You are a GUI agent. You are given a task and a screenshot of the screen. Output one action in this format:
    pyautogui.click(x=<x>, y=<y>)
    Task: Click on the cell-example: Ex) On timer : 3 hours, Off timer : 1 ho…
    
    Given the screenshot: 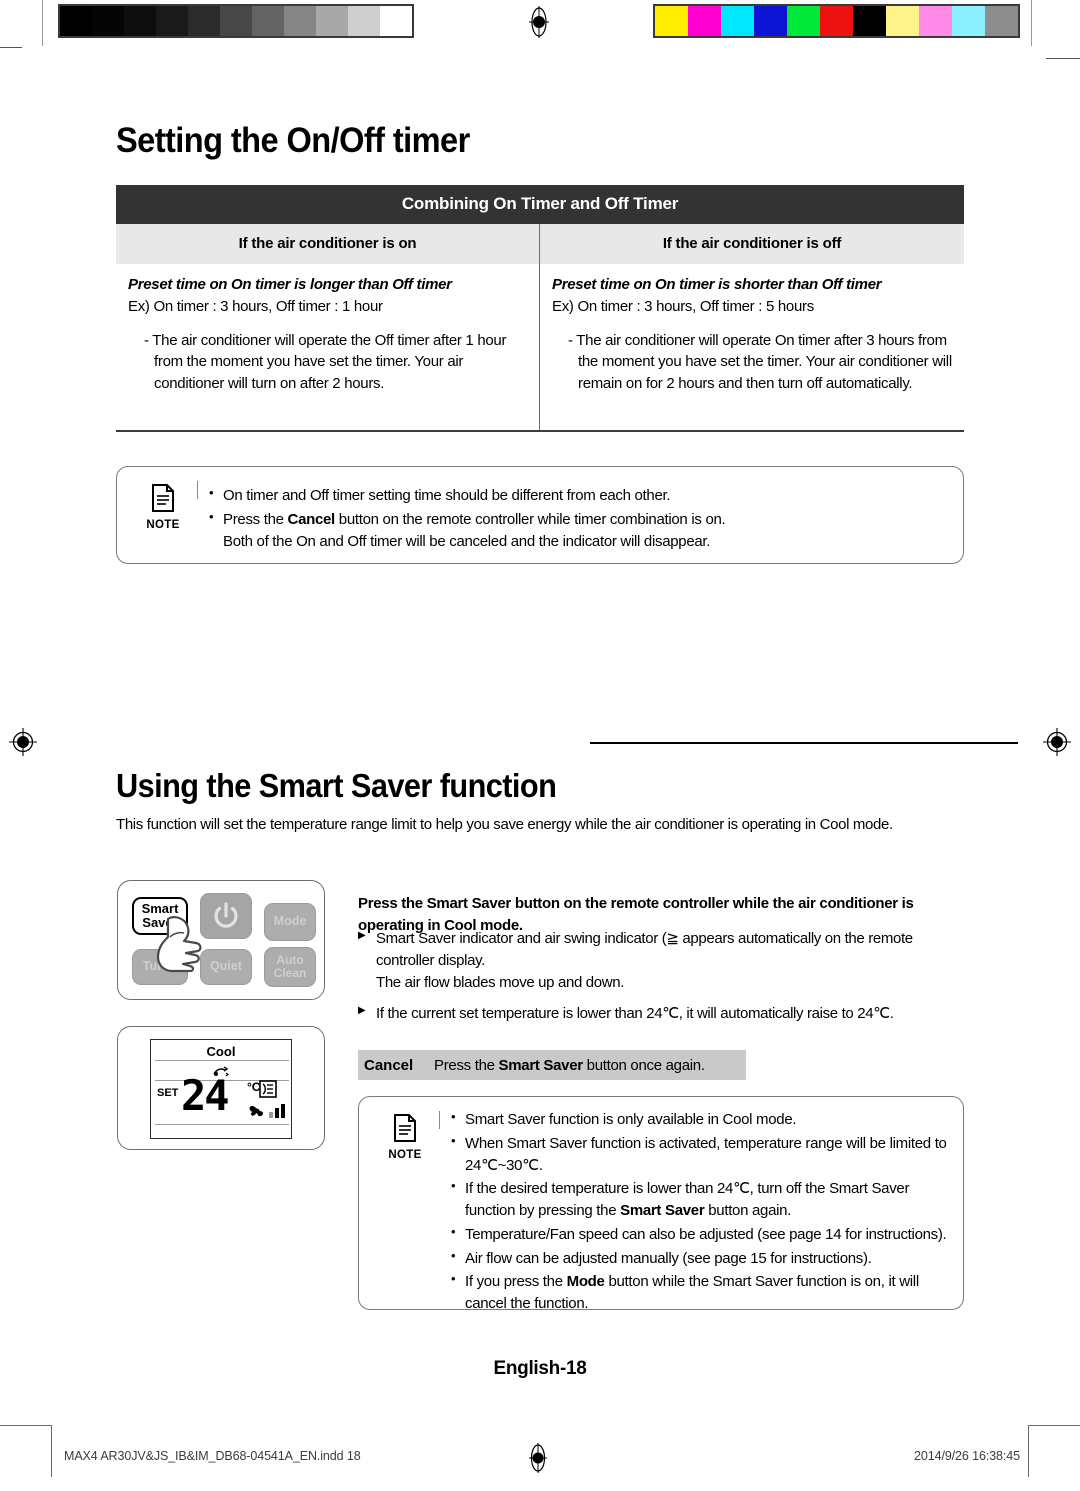 What is the action you would take?
    pyautogui.click(x=255, y=306)
    